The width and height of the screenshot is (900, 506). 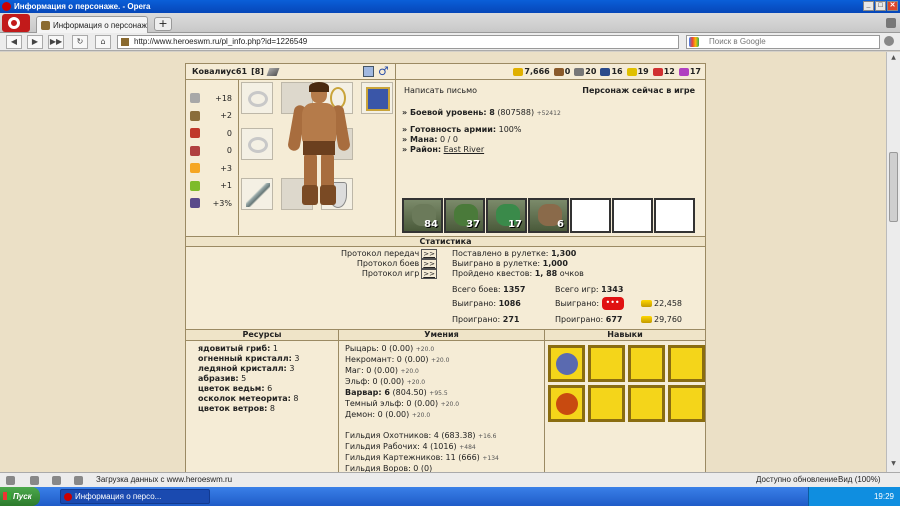 I want to click on stat-value: 0, so click(x=229, y=133).